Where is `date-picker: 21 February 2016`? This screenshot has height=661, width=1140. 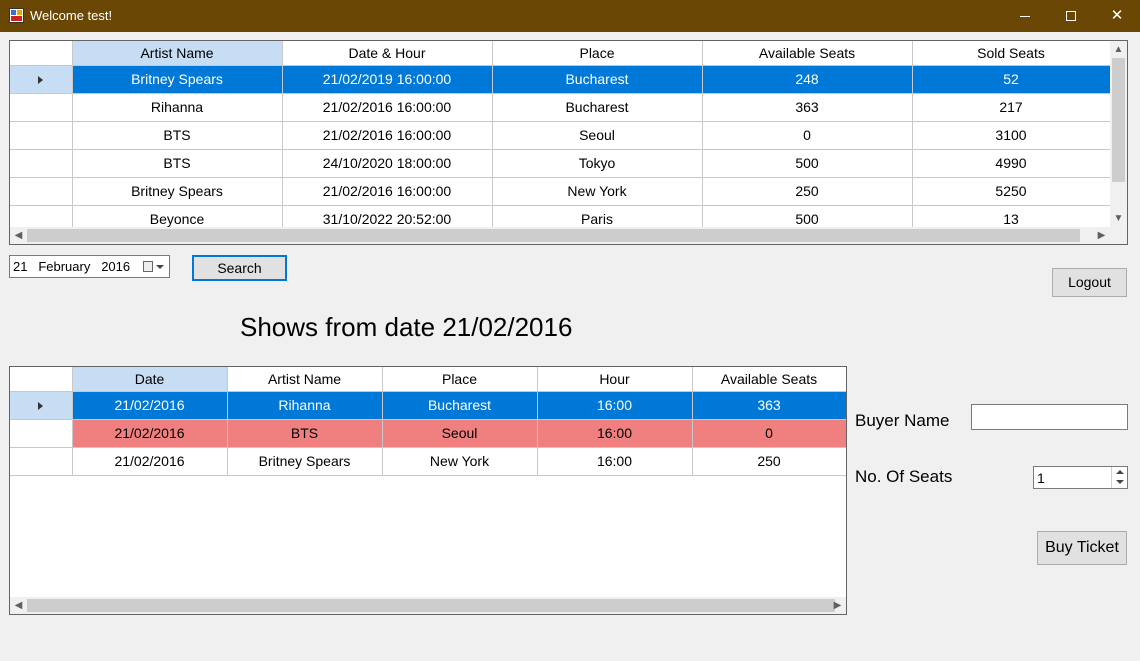
date-picker: 21 February 2016 is located at coordinates (89, 266).